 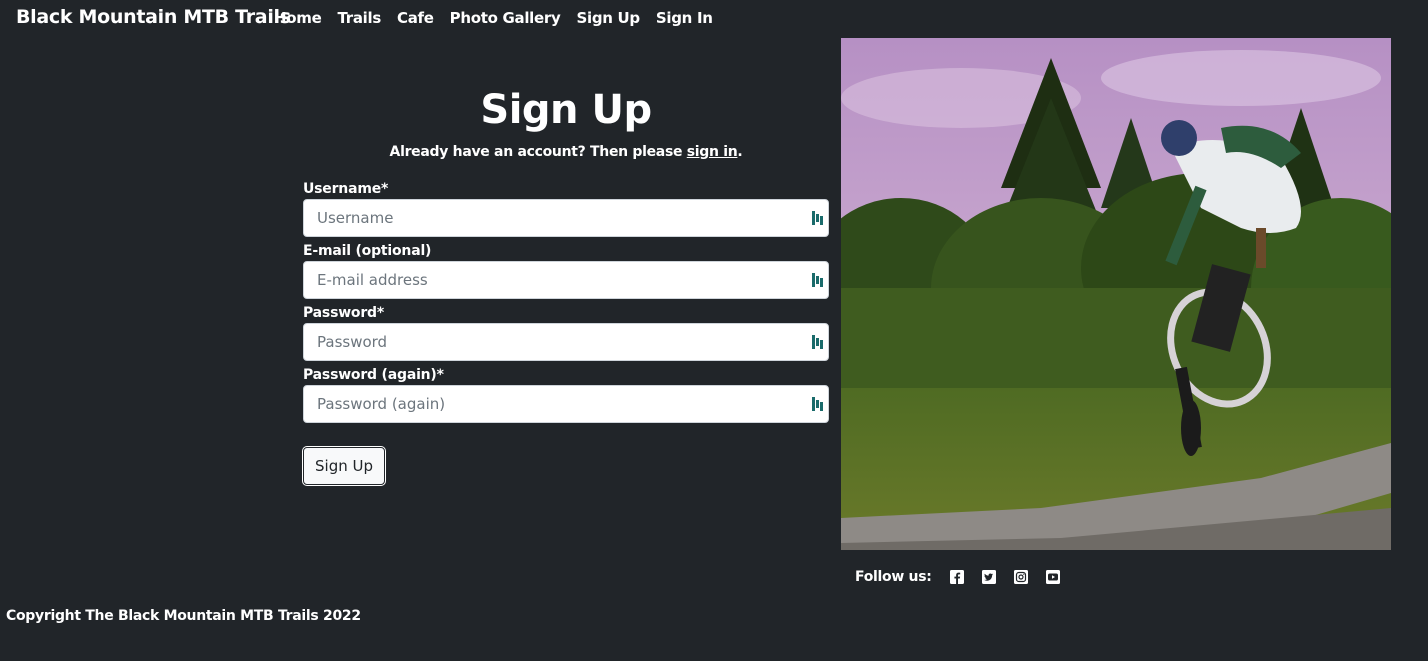 I want to click on password-label: Password*, so click(x=343, y=313).